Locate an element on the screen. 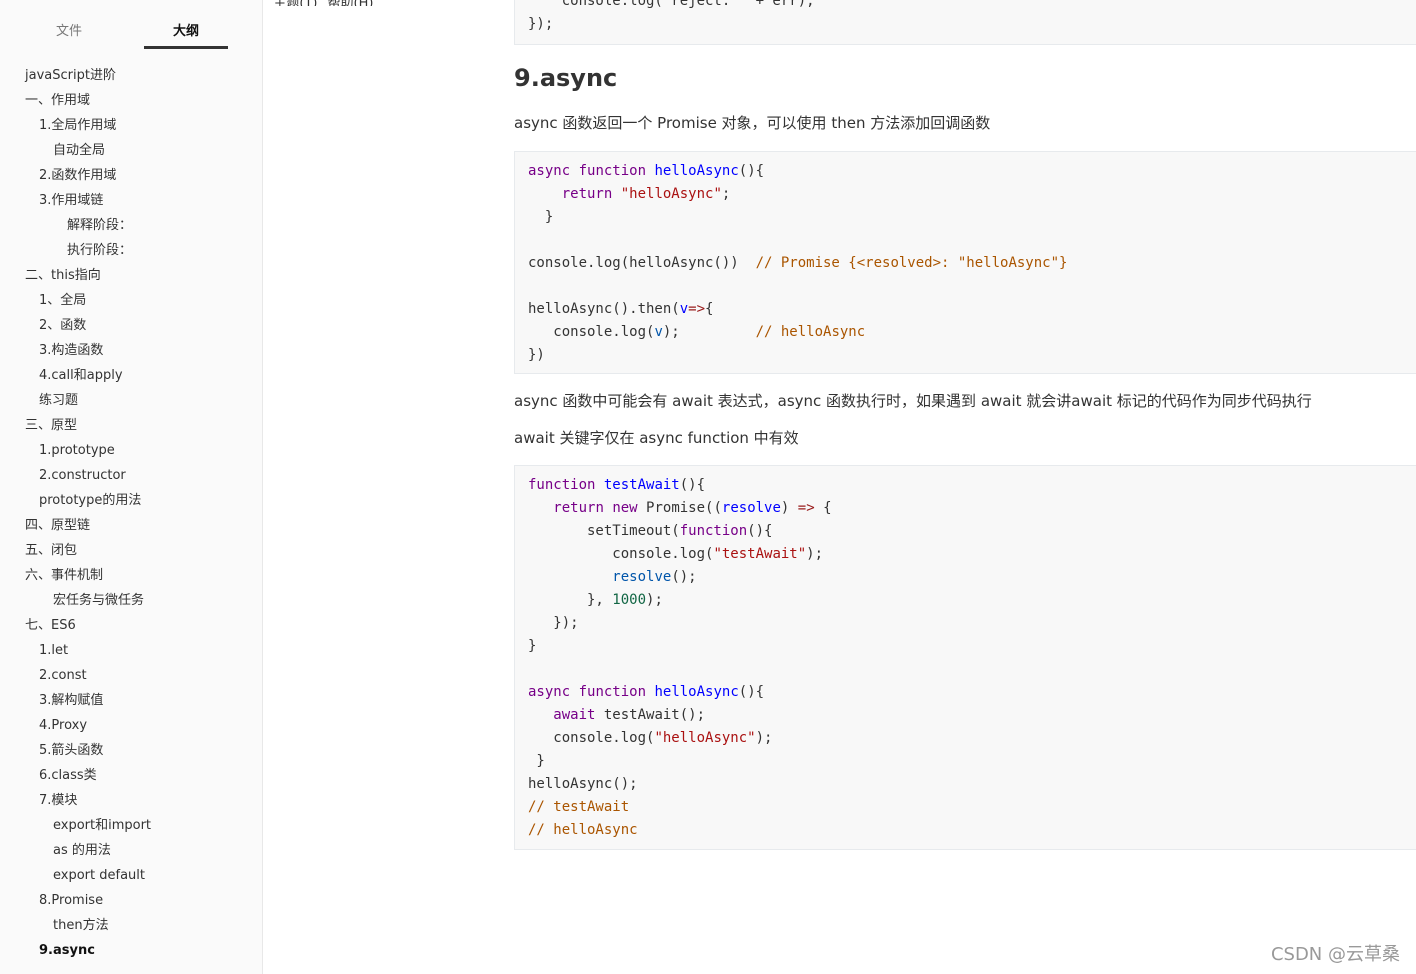 Image resolution: width=1416 pixels, height=974 pixels. outline-item: 一、作用域 is located at coordinates (131, 100).